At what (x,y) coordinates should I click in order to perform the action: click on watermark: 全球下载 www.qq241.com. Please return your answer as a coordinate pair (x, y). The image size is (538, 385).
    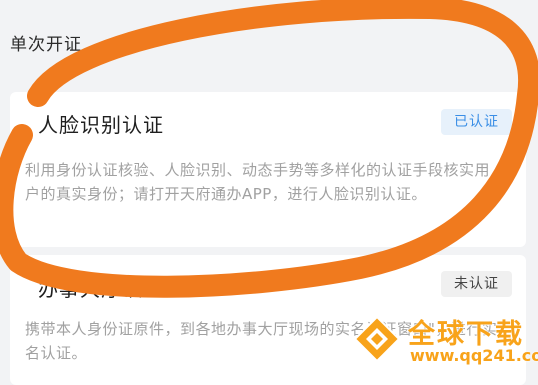
    Looking at the image, I should click on (445, 340).